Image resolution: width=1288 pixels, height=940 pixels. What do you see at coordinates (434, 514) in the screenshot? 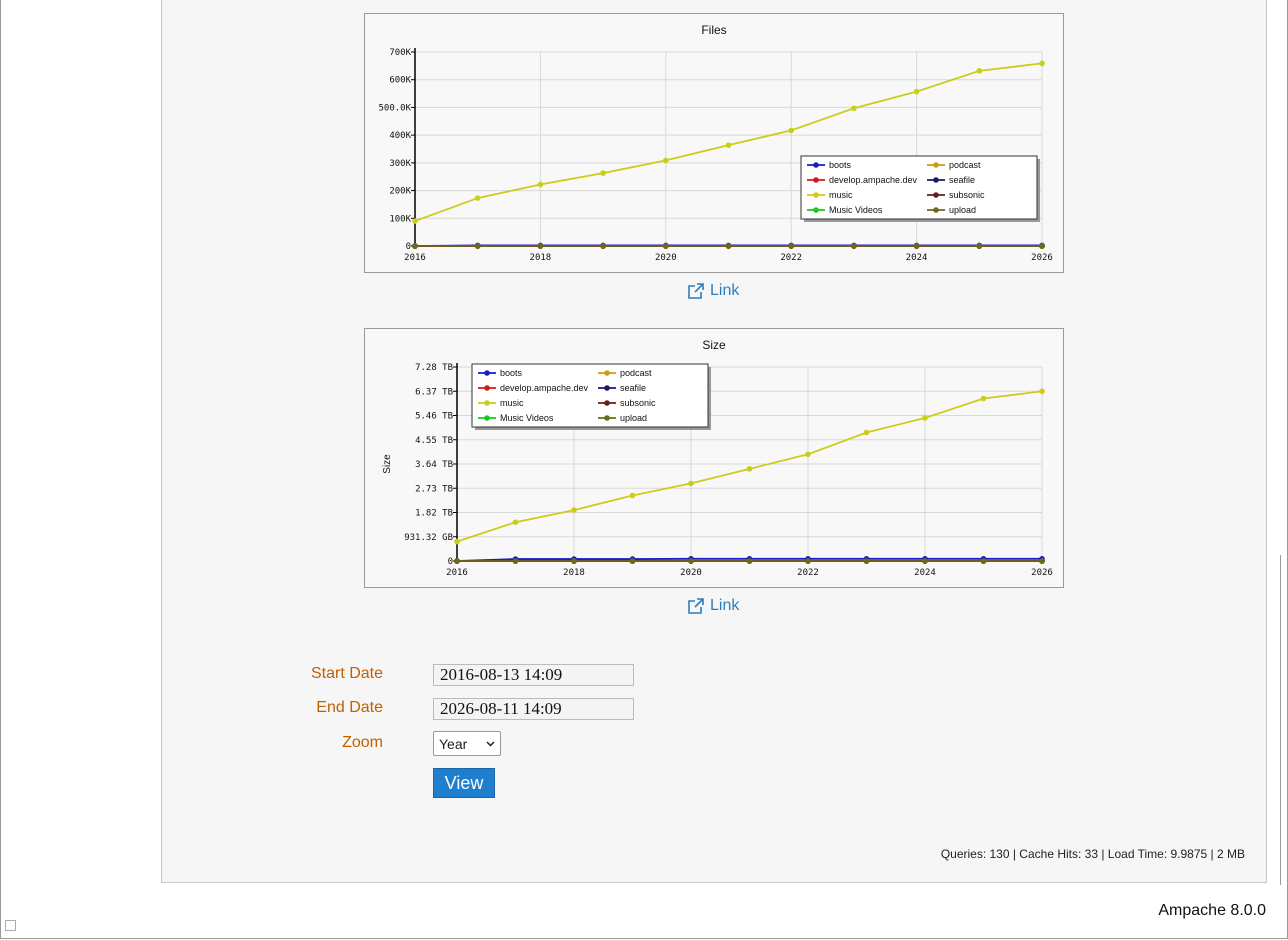
I see `tick-label-y: 1.82 TB` at bounding box center [434, 514].